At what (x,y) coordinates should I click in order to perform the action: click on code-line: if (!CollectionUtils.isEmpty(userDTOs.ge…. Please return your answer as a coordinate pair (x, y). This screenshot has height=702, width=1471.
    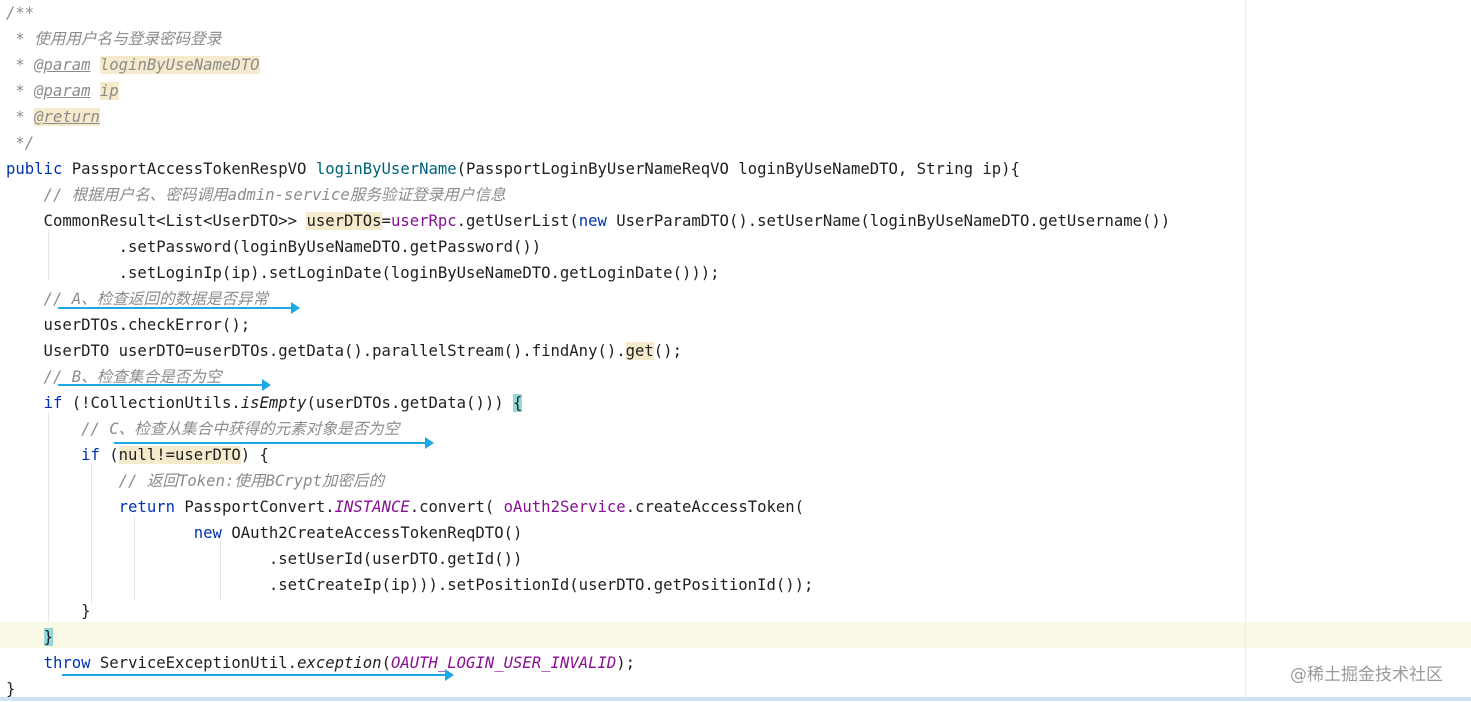
    Looking at the image, I should click on (264, 403).